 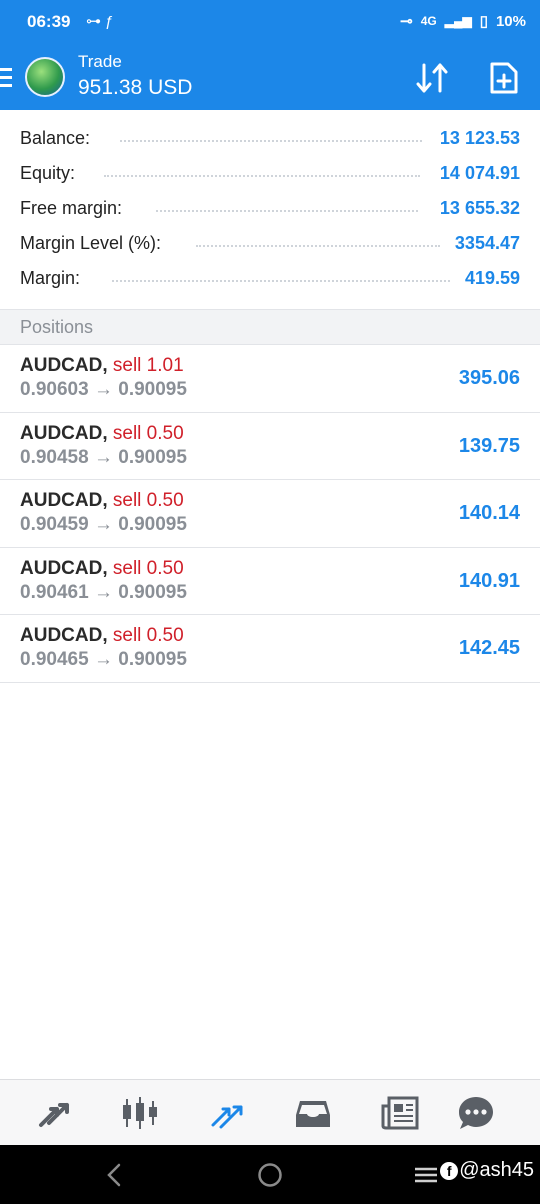 I want to click on candlestick-icon, so click(x=140, y=1113).